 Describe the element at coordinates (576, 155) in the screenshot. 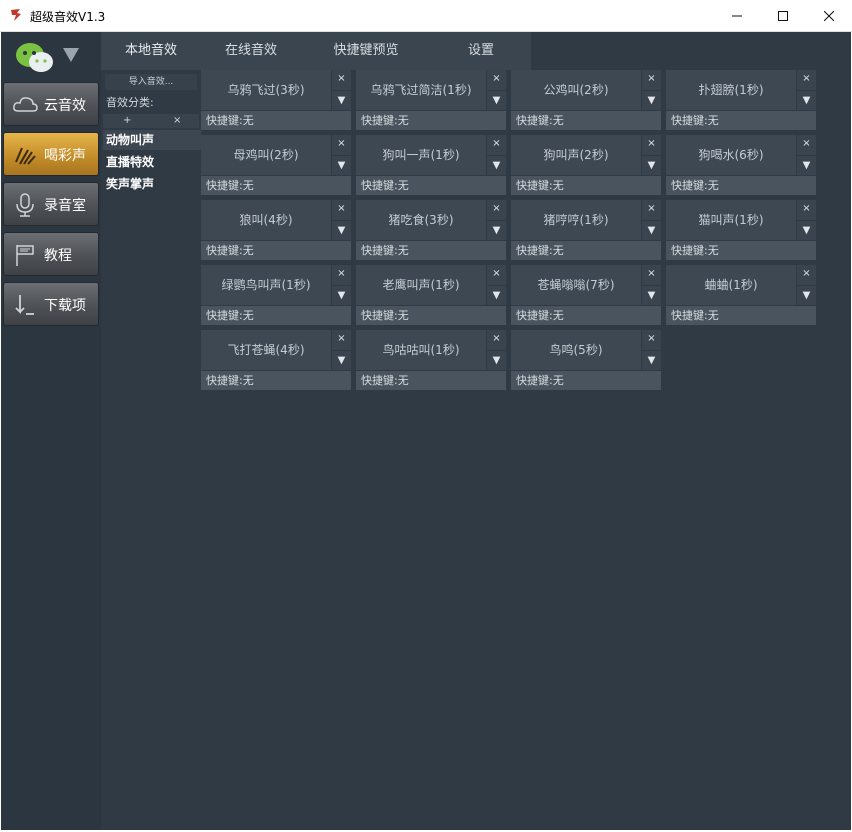

I see `sound-name: 狗叫声(2秒)` at that location.